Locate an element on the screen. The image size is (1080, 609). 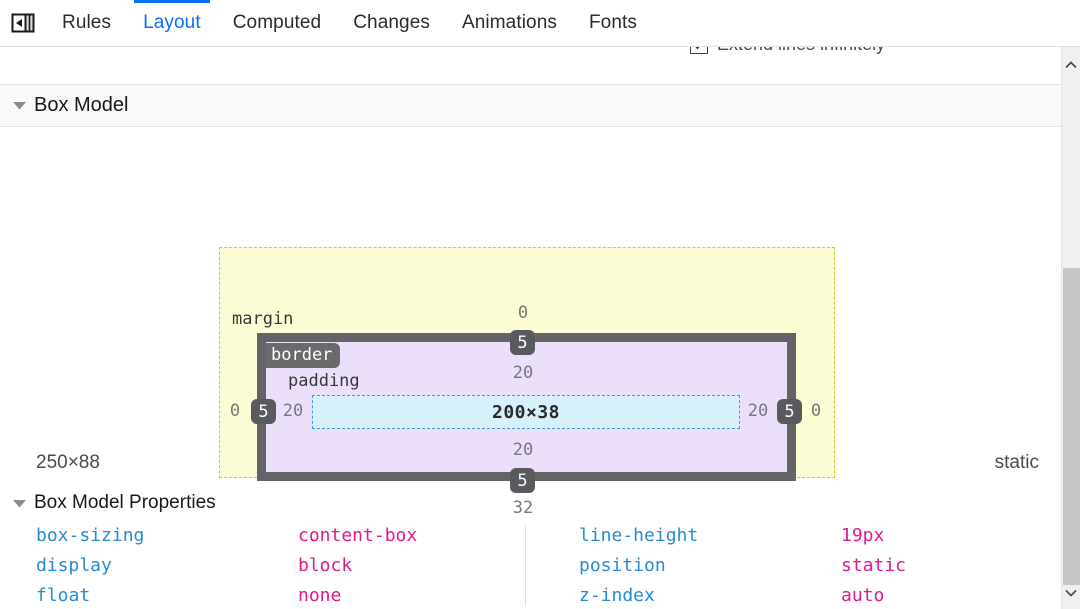
property-value: none is located at coordinates (411, 595).